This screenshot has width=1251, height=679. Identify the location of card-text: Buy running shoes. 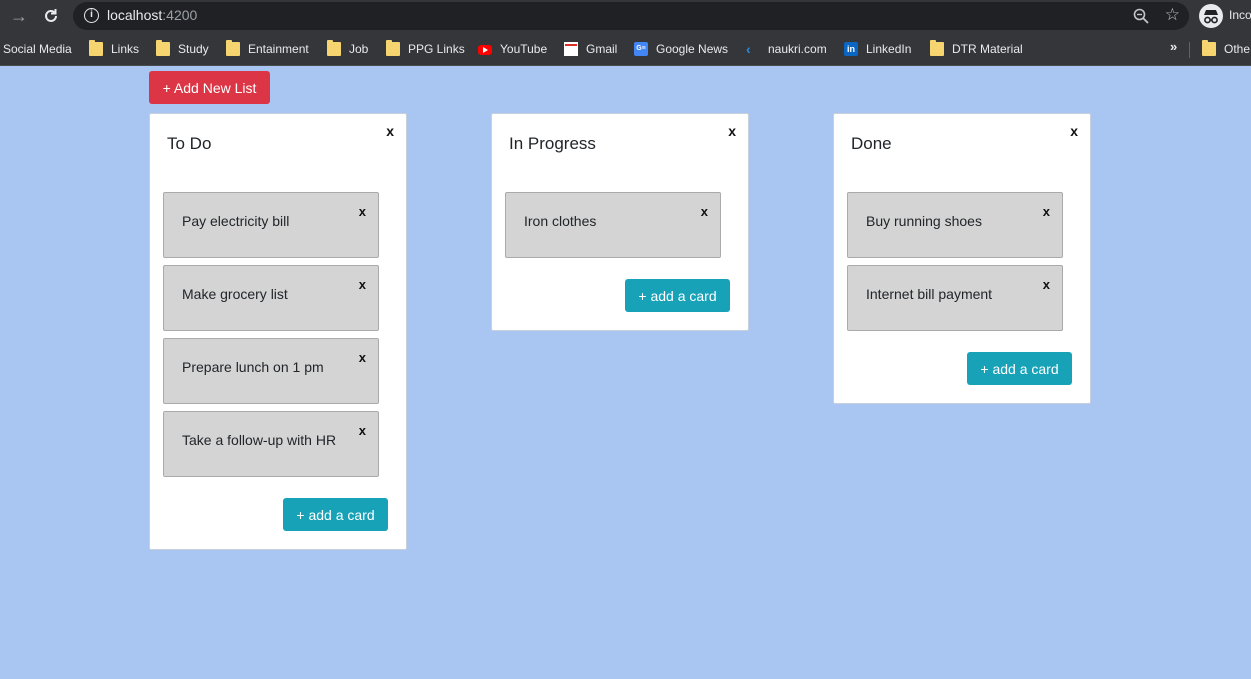
(924, 221).